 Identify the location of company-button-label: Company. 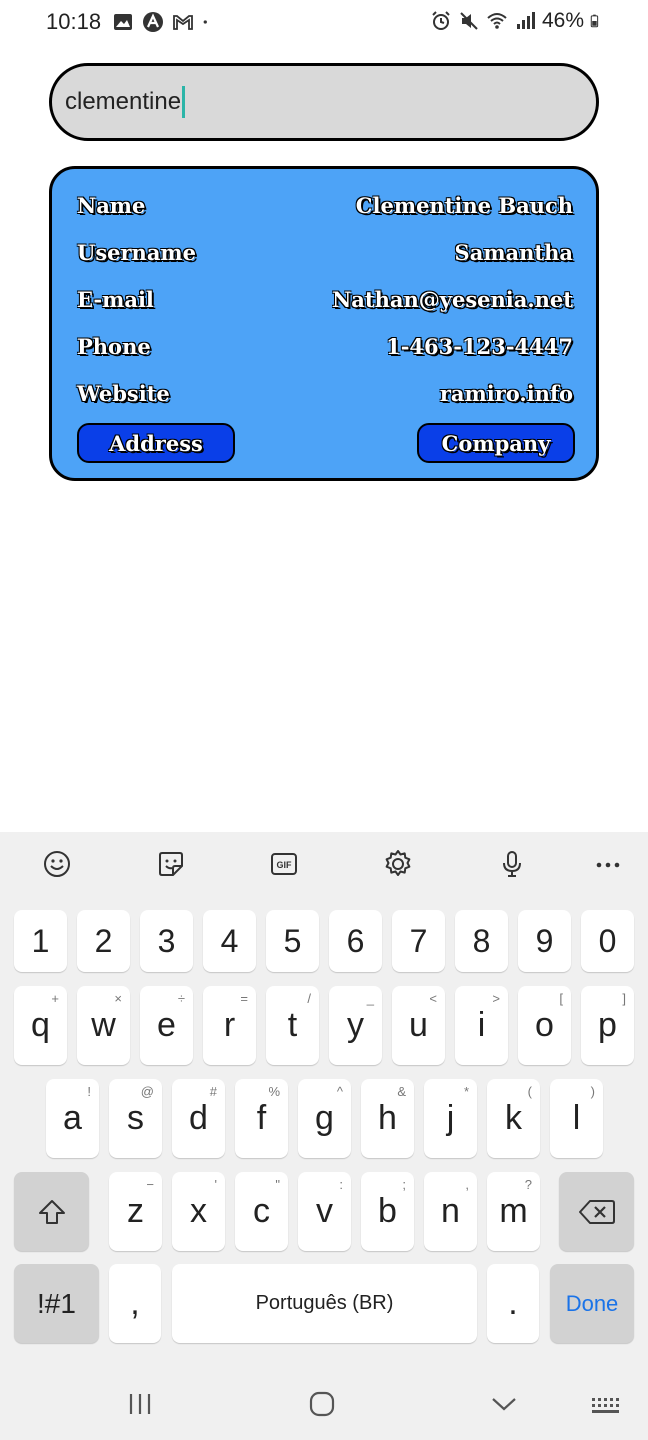
(496, 443).